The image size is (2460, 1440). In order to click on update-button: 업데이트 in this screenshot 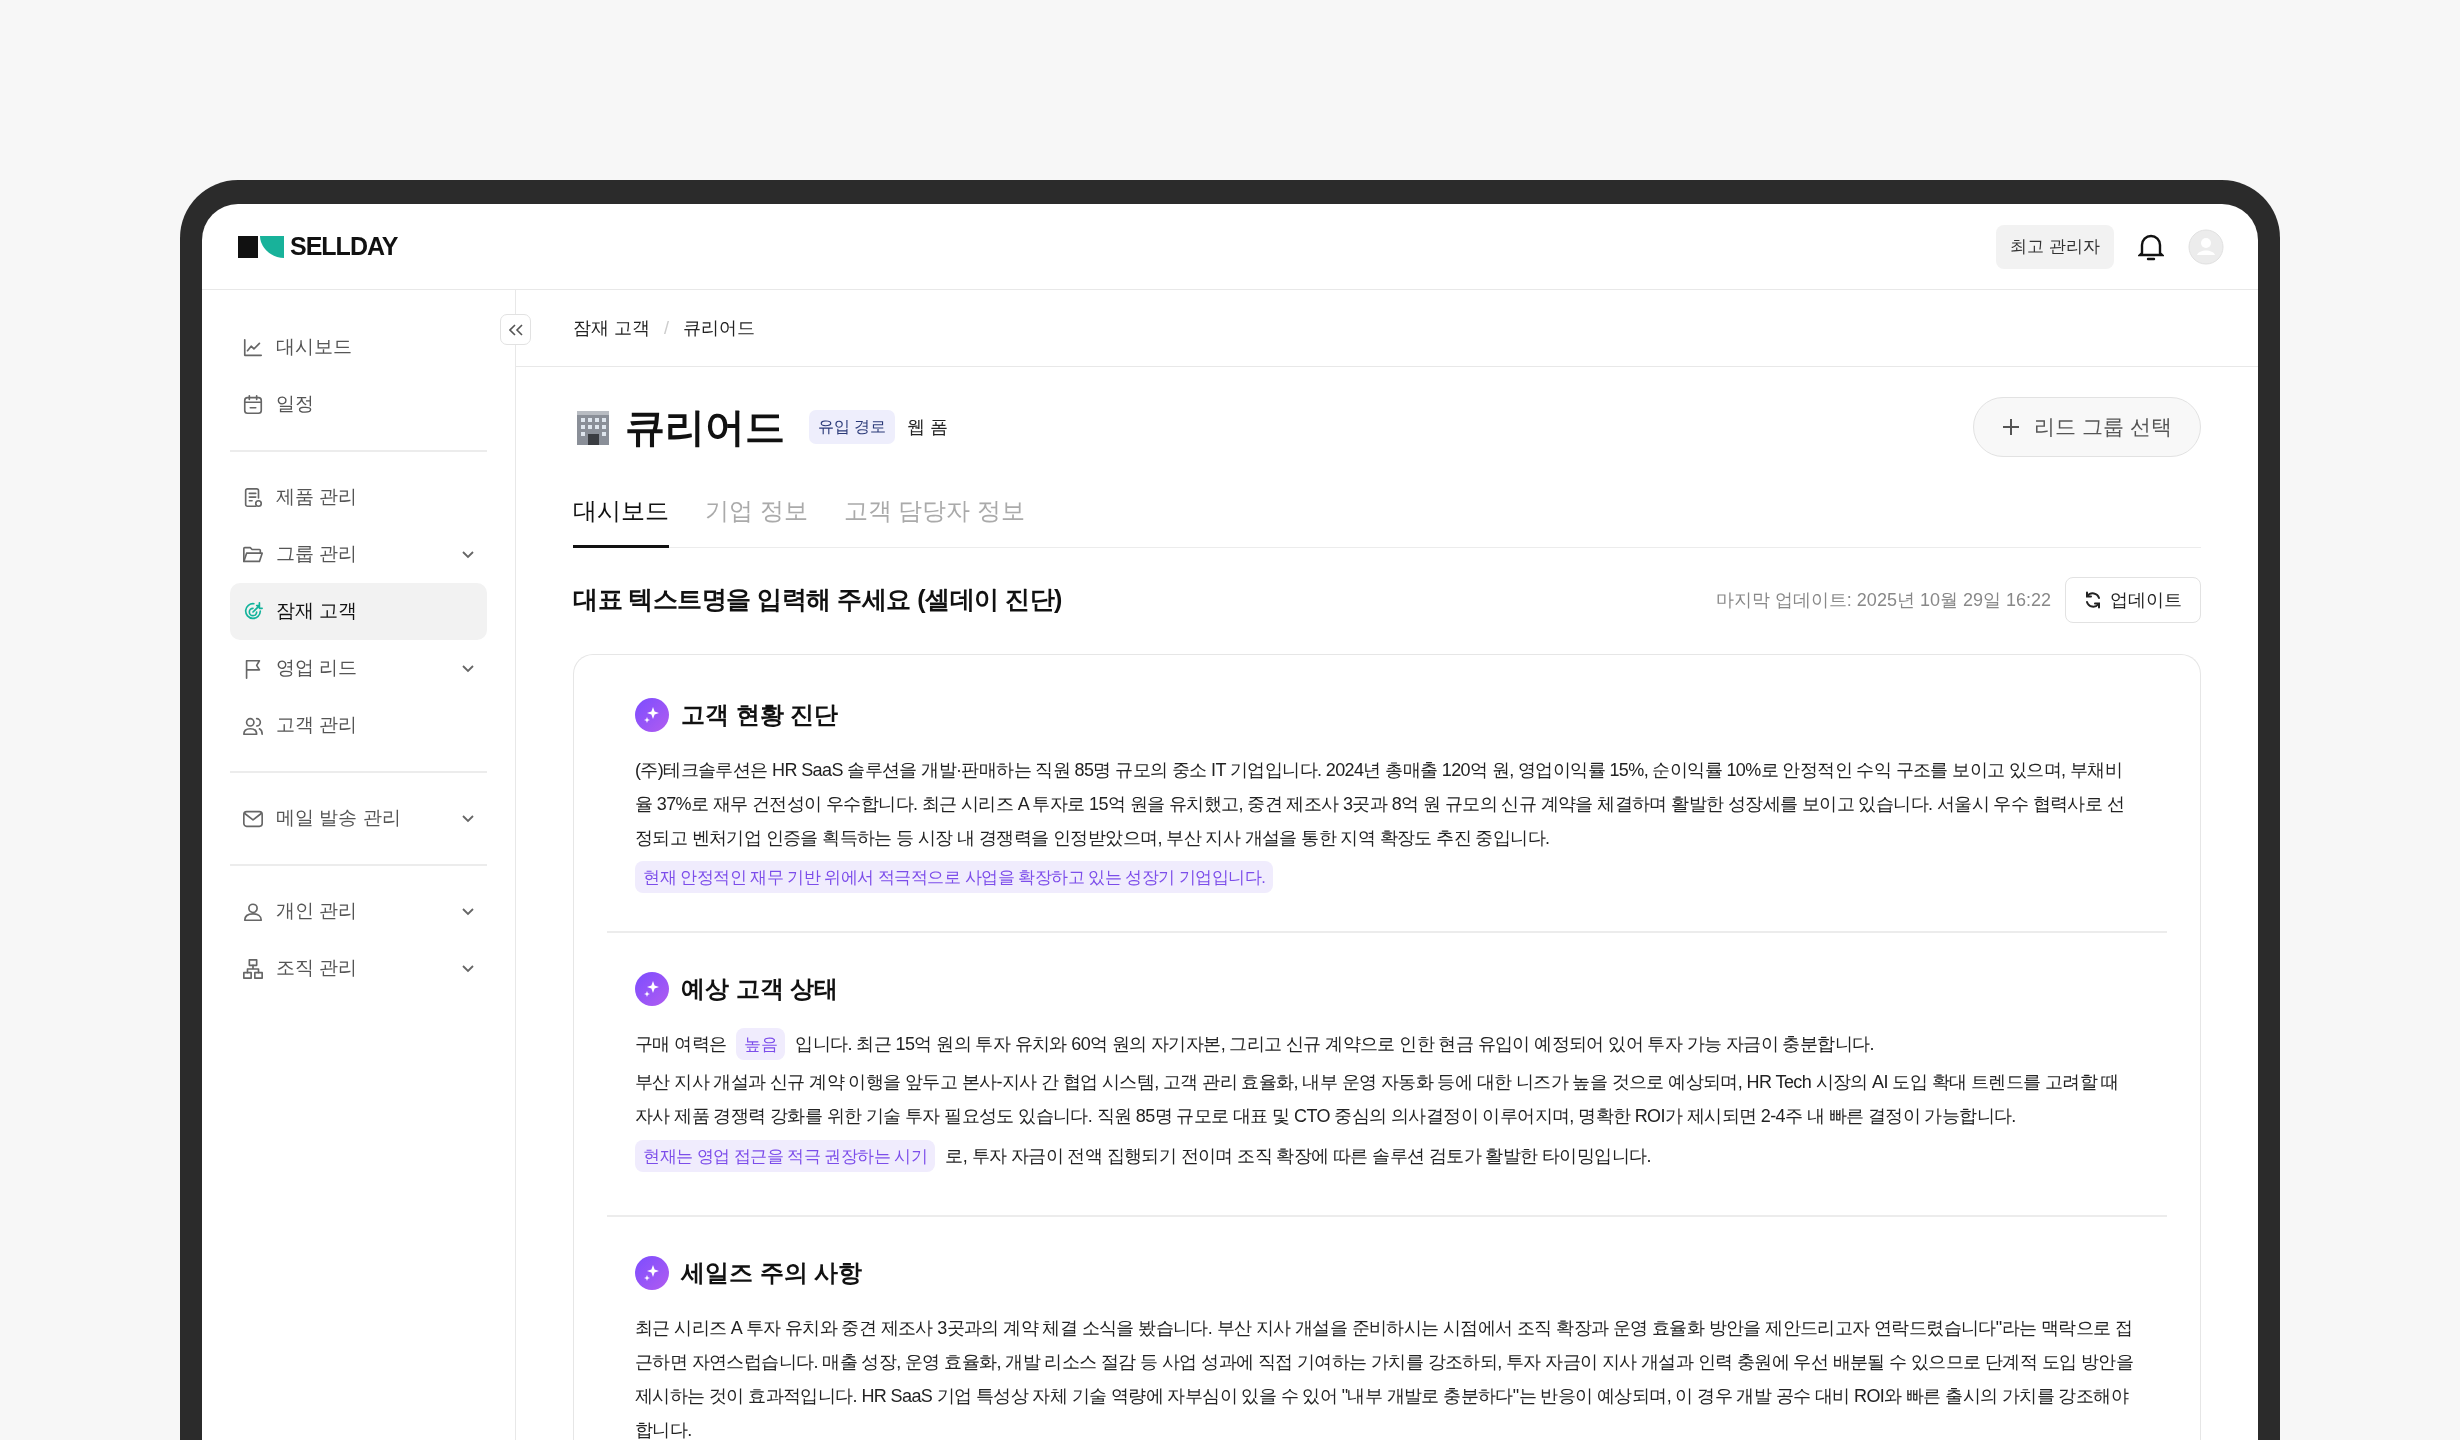, I will do `click(2133, 600)`.